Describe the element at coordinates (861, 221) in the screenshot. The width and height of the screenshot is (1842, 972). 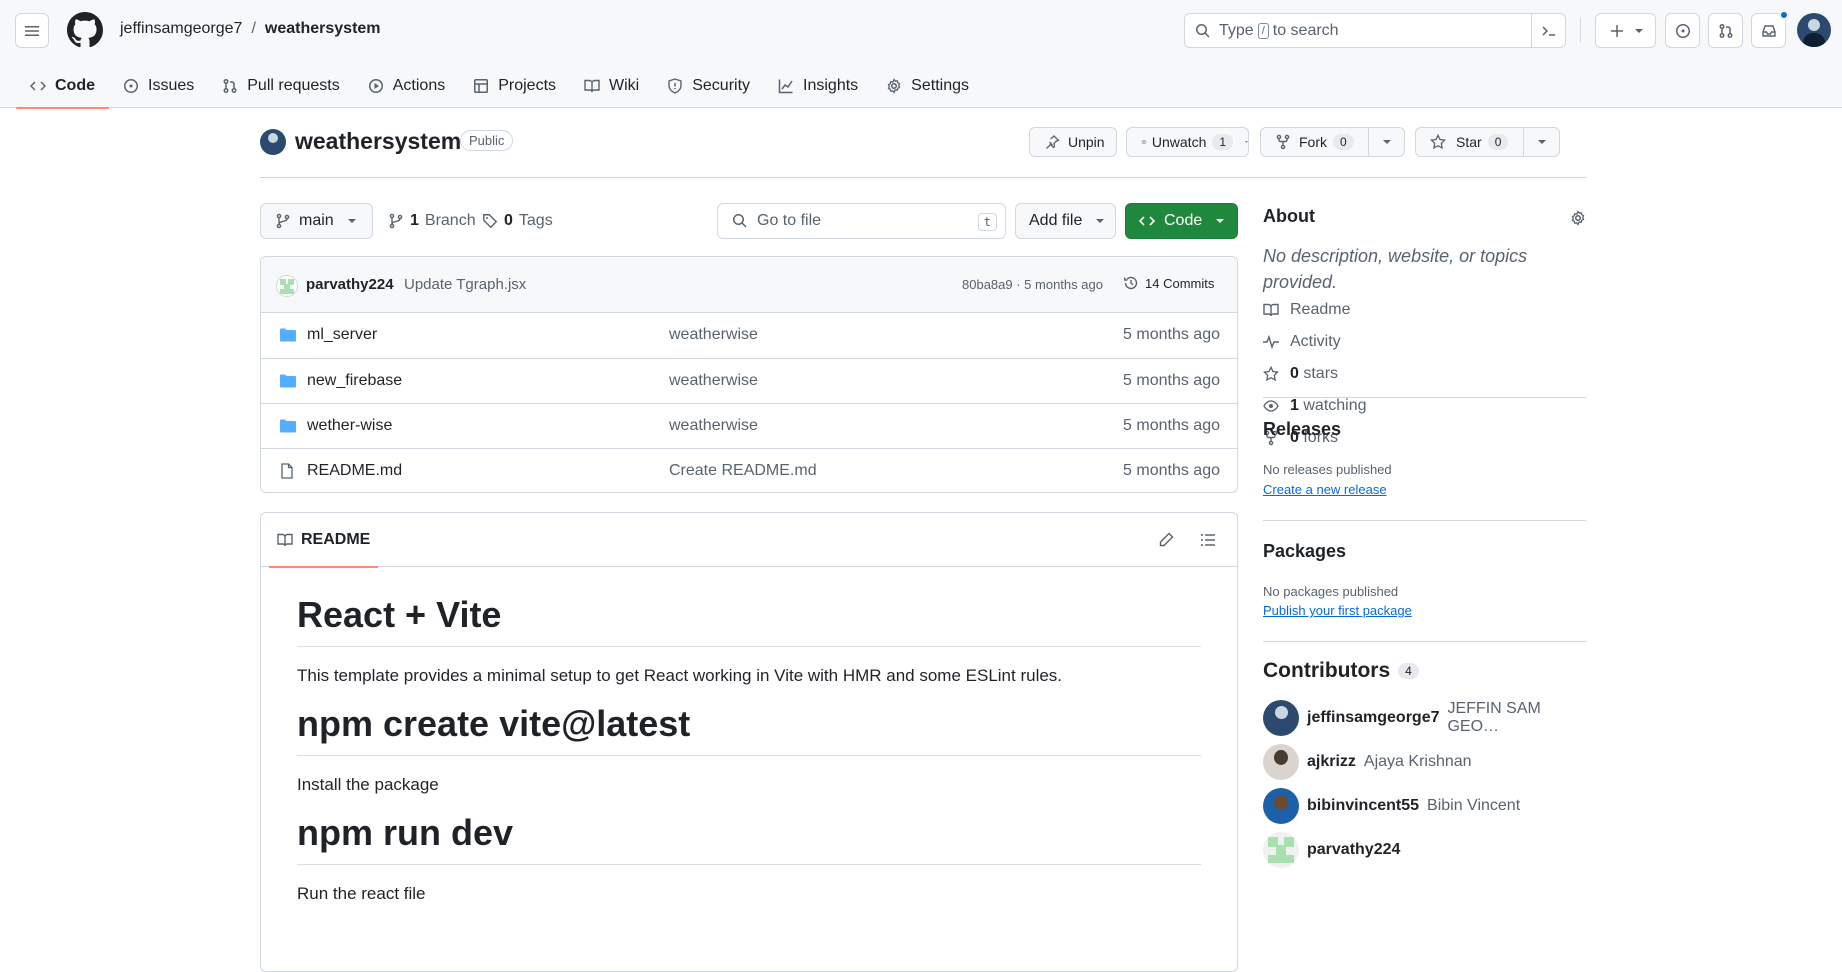
I see `go-to-file-input: Go to file t` at that location.